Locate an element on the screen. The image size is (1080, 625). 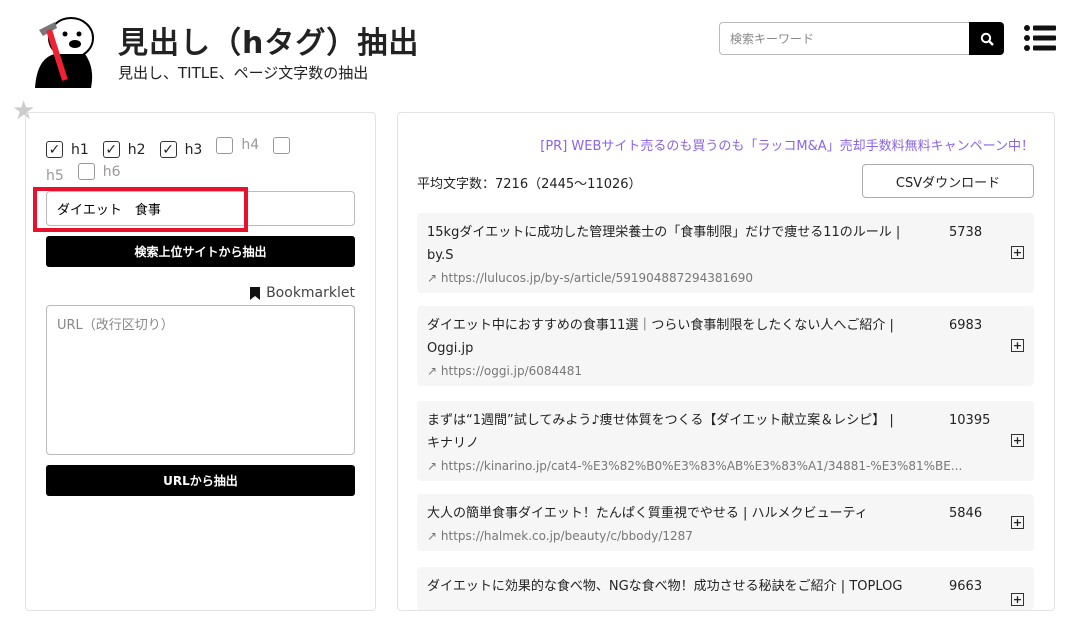
bookmark-icon is located at coordinates (255, 293).